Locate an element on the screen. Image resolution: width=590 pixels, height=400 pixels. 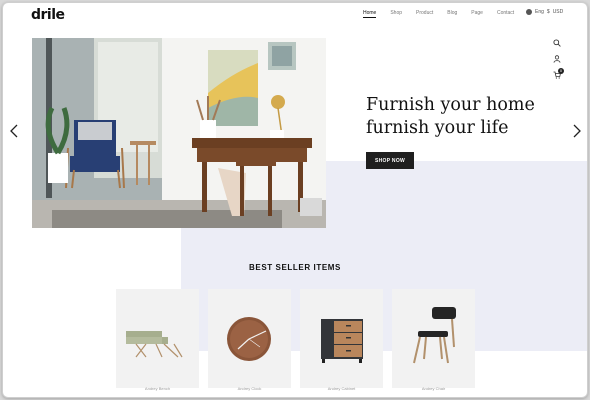
product-caption: Andrey Bench is located at coordinates (157, 388).